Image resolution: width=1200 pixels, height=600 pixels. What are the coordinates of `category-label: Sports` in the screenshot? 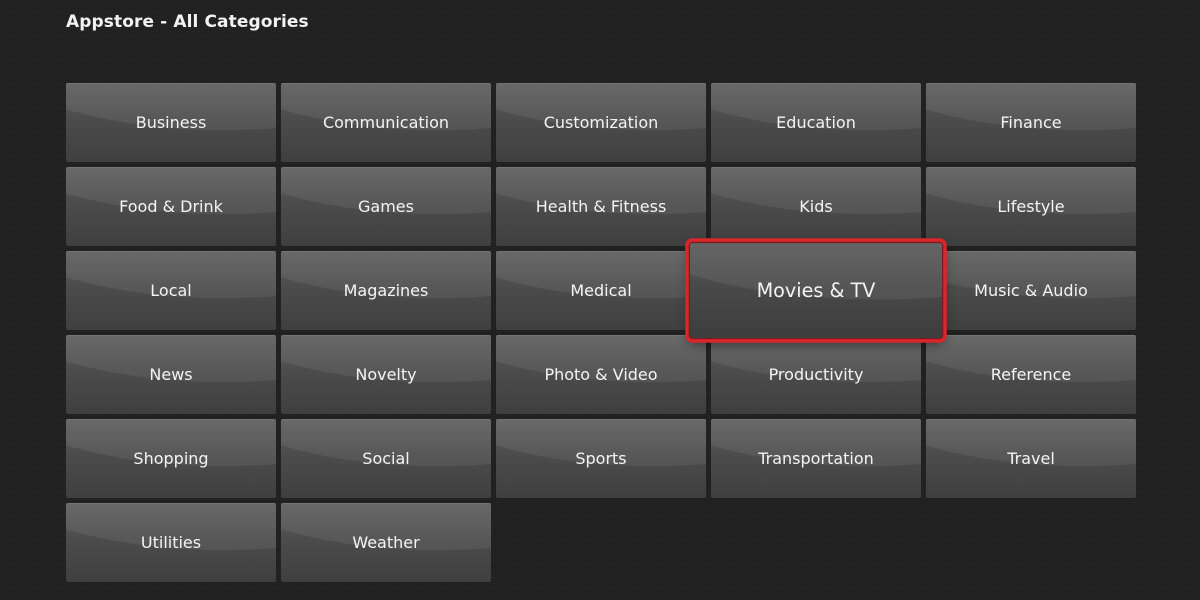 It's located at (601, 458).